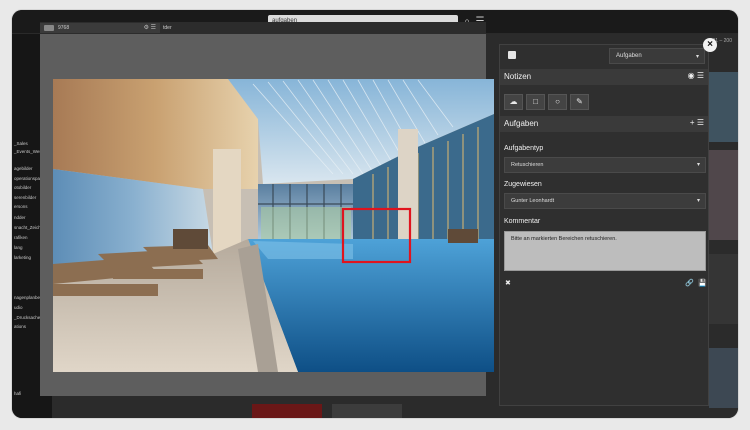 The width and height of the screenshot is (750, 430). I want to click on notizen-tools-icon: ◉ ☰, so click(696, 75).